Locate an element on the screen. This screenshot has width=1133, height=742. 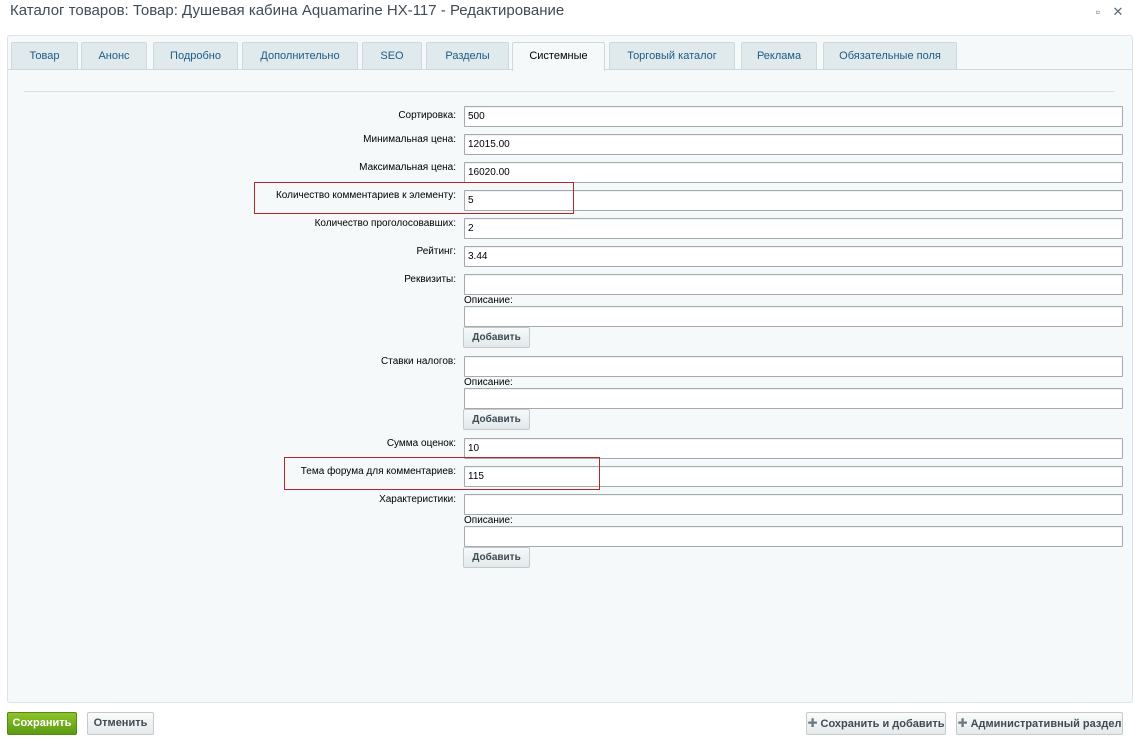
requisites-label: Реквизиты: is located at coordinates (430, 279).